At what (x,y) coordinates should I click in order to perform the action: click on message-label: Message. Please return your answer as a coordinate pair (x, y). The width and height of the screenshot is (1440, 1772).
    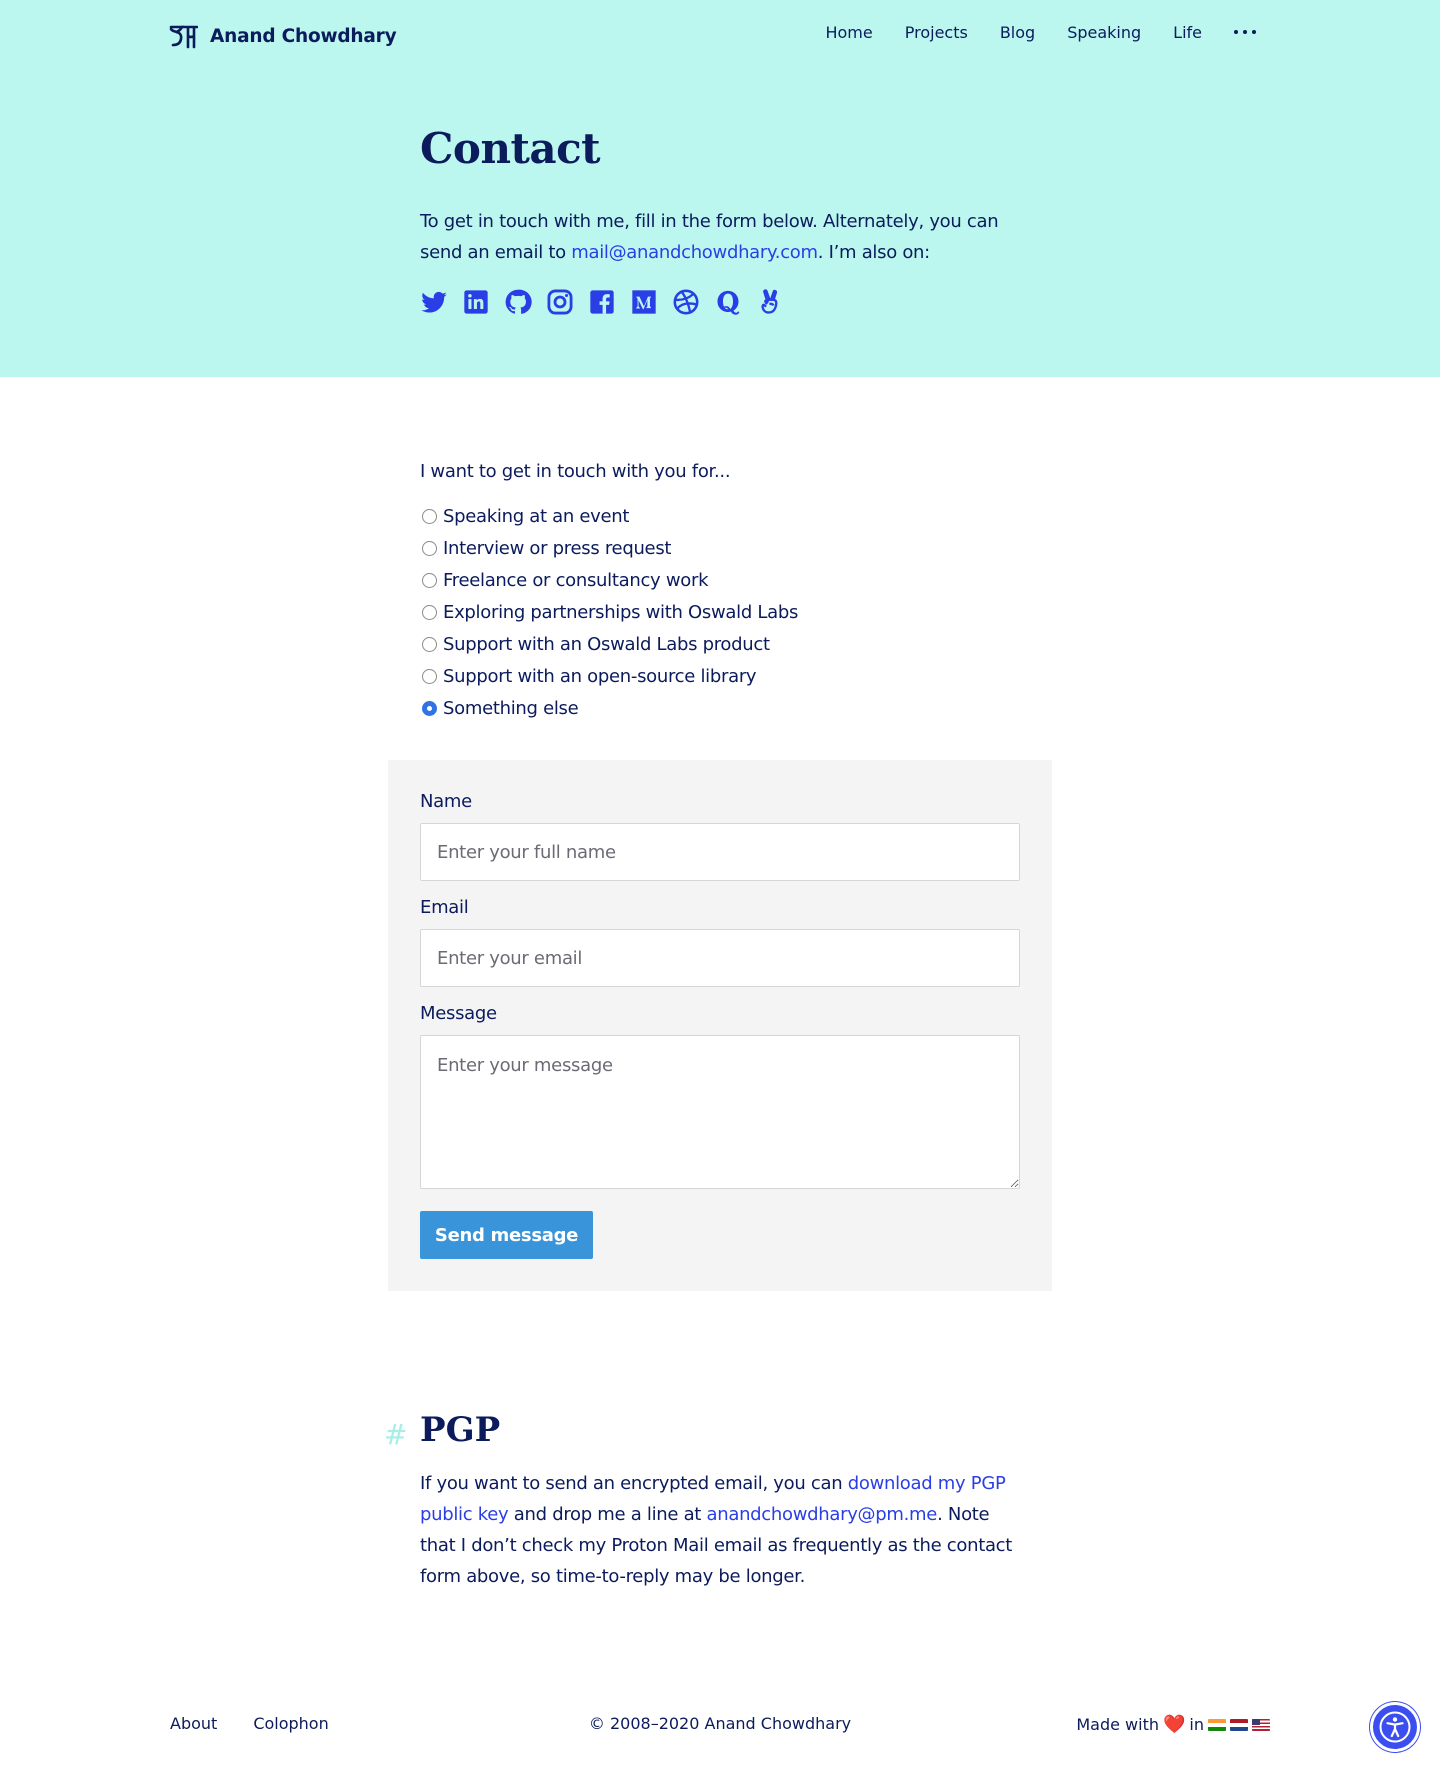
    Looking at the image, I should click on (458, 1013).